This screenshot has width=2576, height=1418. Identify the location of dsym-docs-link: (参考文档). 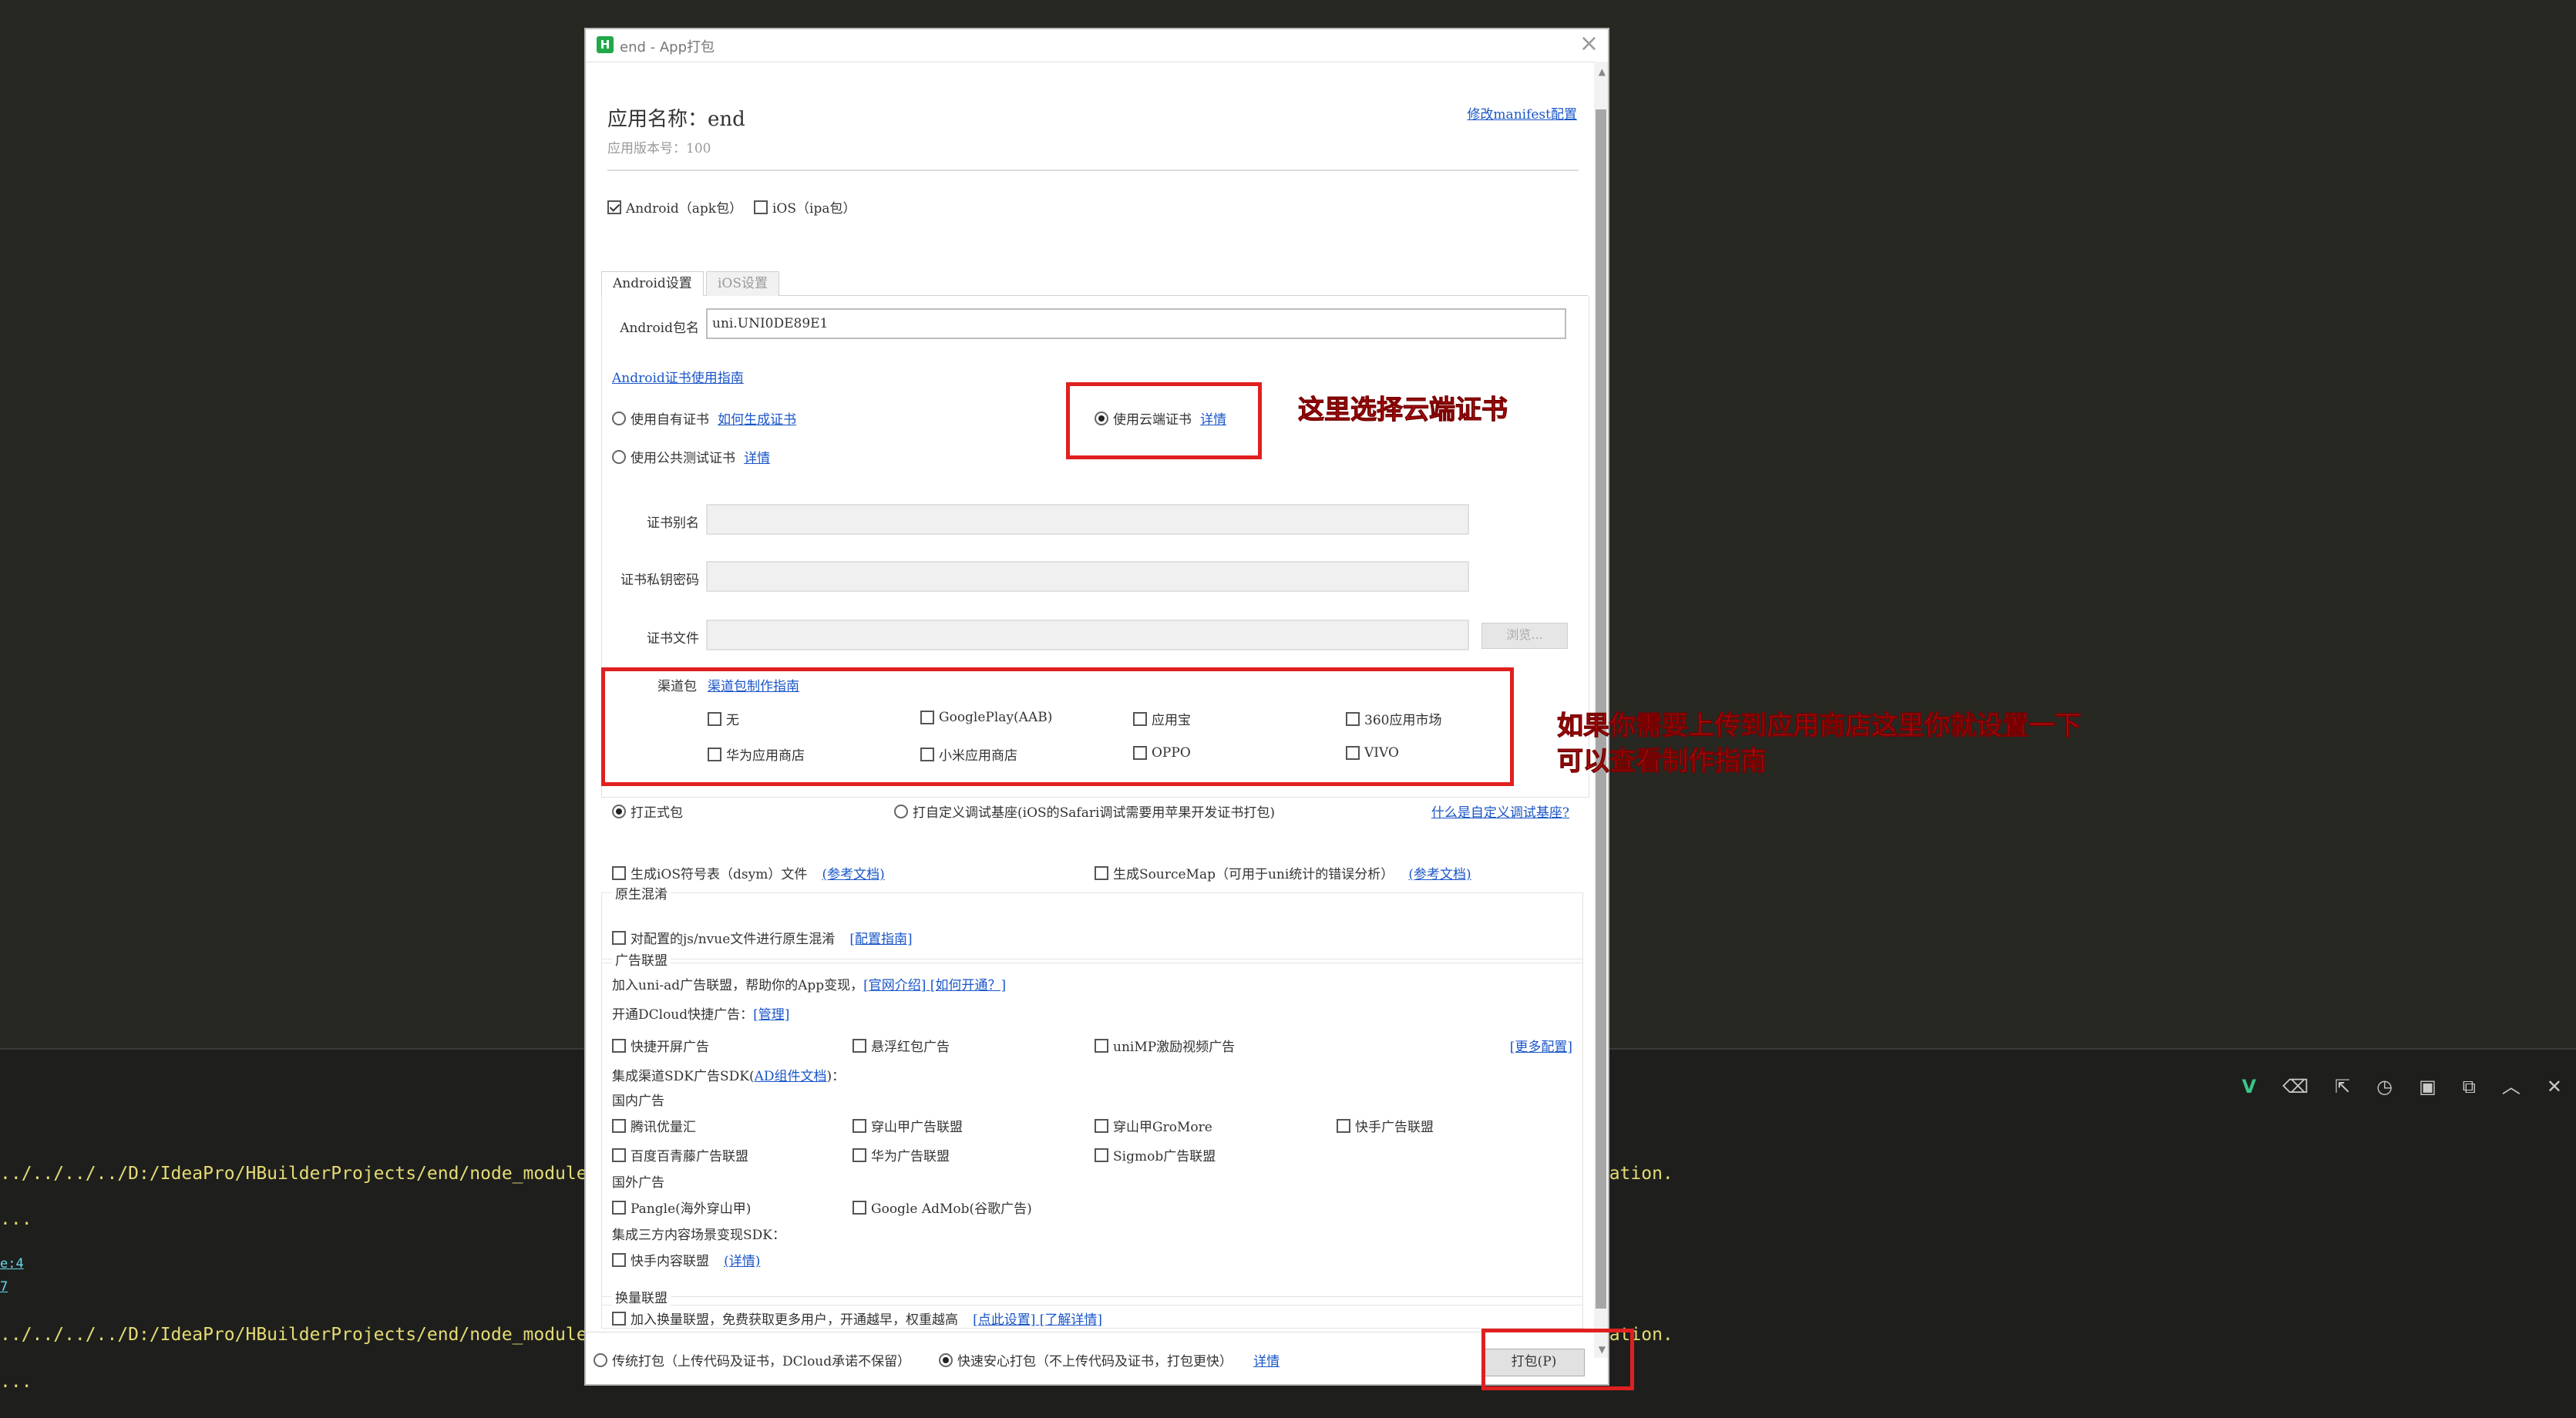
(853, 874).